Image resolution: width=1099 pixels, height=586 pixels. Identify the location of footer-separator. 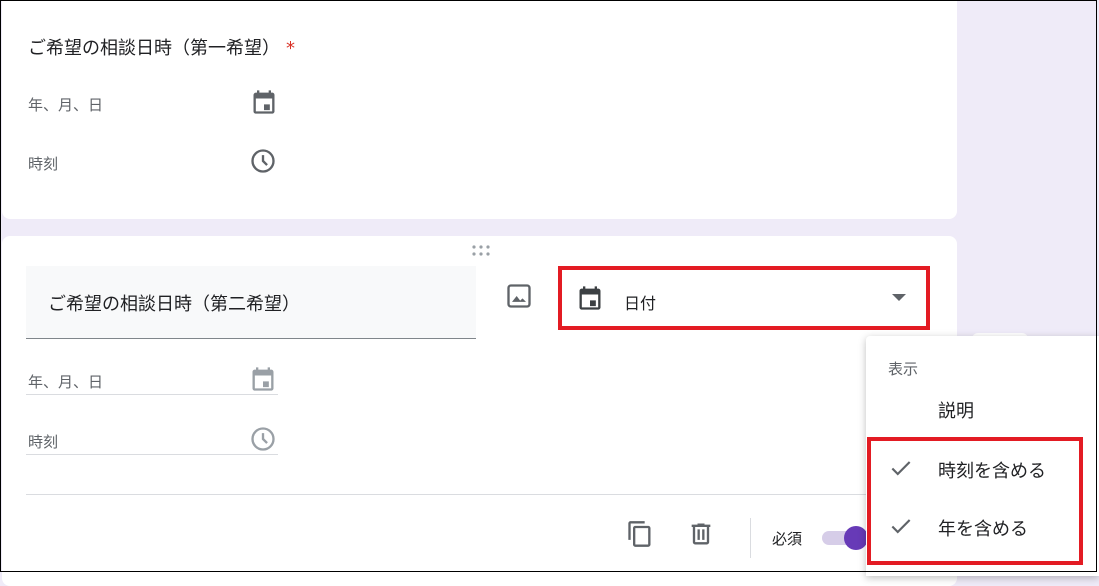
(750, 538).